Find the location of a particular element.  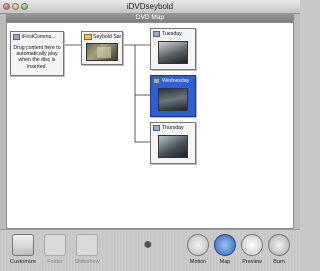

menu-icon is located at coordinates (88, 37).